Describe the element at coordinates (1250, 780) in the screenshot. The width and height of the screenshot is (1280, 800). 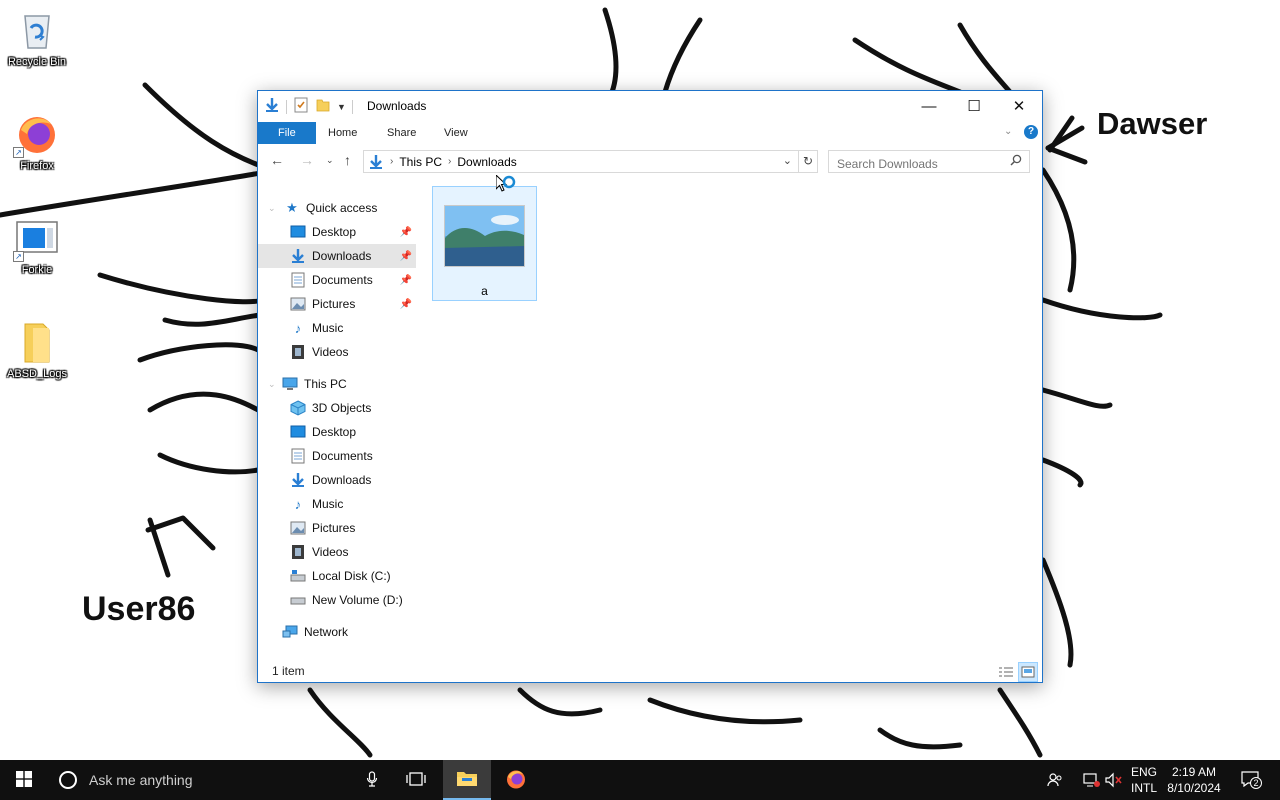
I see `action-center-button: 2` at that location.